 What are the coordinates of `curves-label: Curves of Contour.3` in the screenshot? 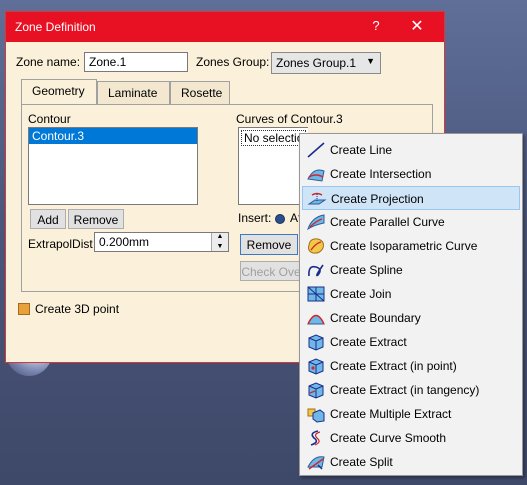 It's located at (289, 119).